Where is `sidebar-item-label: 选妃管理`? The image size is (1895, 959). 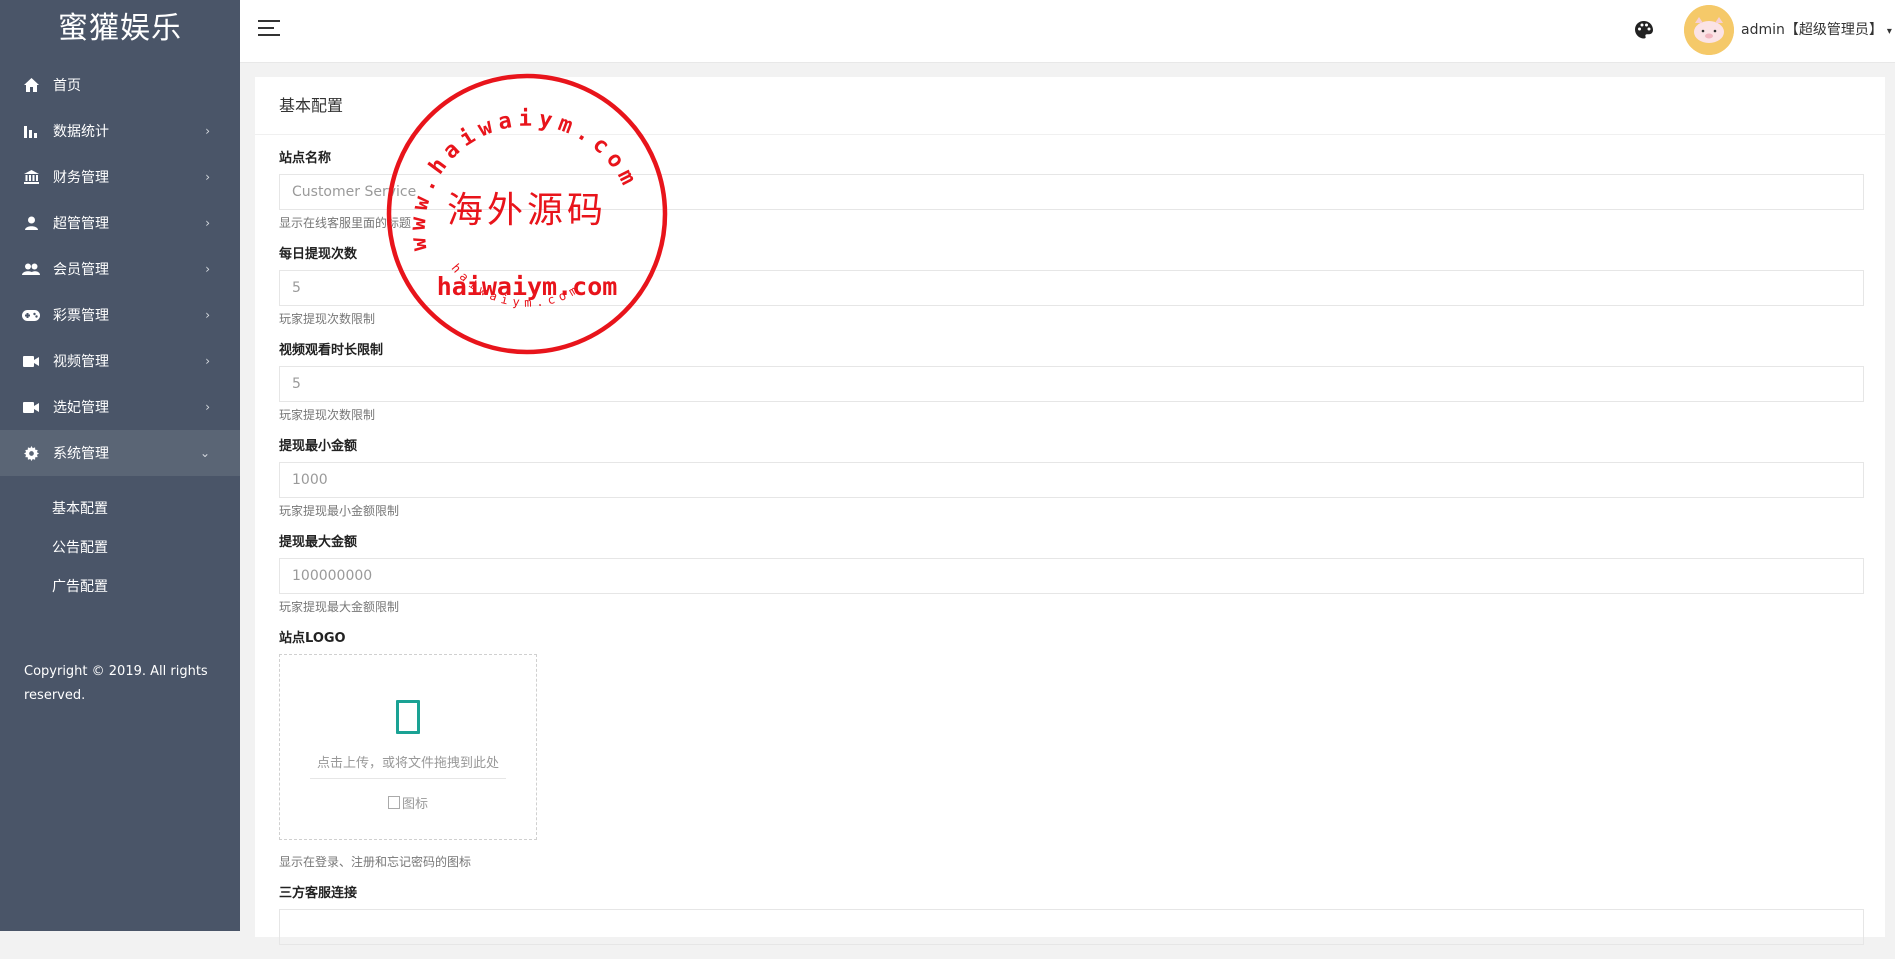 sidebar-item-label: 选妃管理 is located at coordinates (81, 408).